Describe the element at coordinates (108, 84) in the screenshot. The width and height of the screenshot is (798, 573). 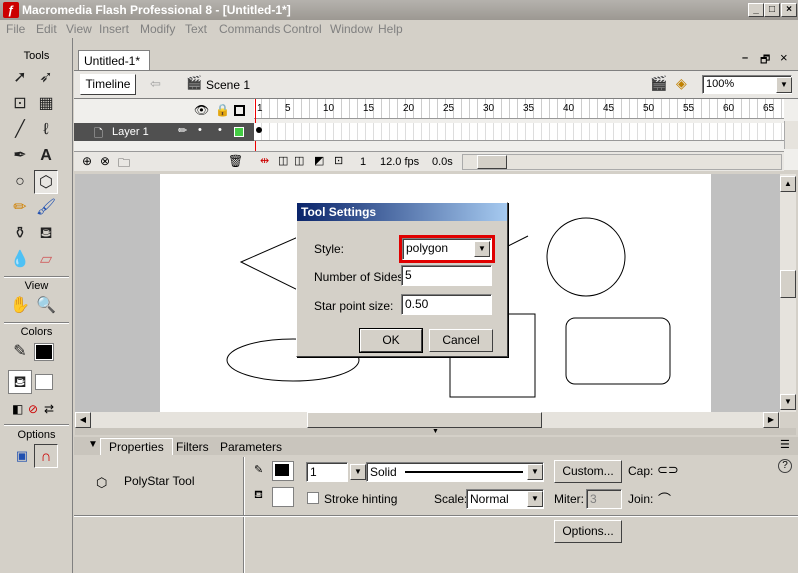
I see `timeline-toggle-button: Timeline` at that location.